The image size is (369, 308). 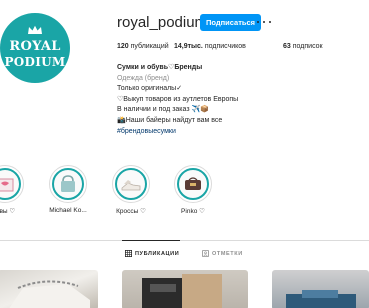 What do you see at coordinates (205, 253) in the screenshot?
I see `tagged-user-icon` at bounding box center [205, 253].